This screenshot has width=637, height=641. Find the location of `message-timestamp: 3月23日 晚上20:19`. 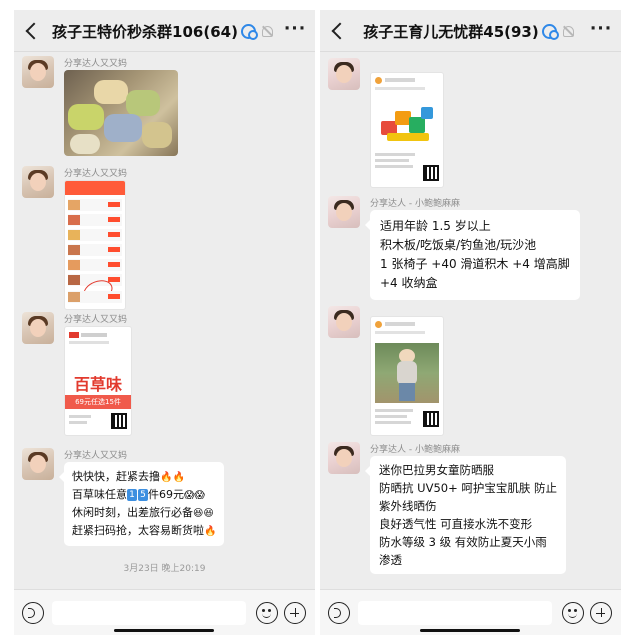

message-timestamp: 3月23日 晚上20:19 is located at coordinates (164, 569).